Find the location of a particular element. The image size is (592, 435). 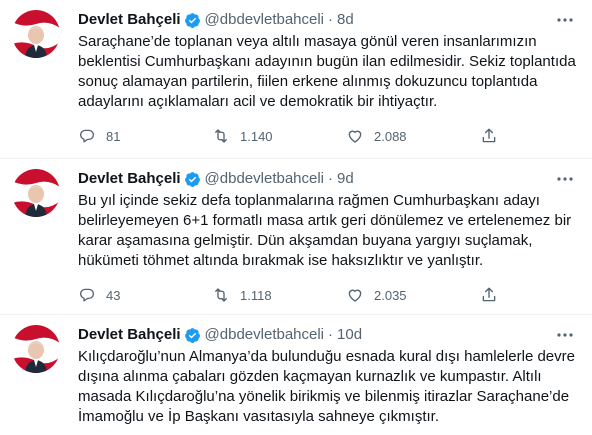

retweet-button: 1.118 is located at coordinates (252, 295).